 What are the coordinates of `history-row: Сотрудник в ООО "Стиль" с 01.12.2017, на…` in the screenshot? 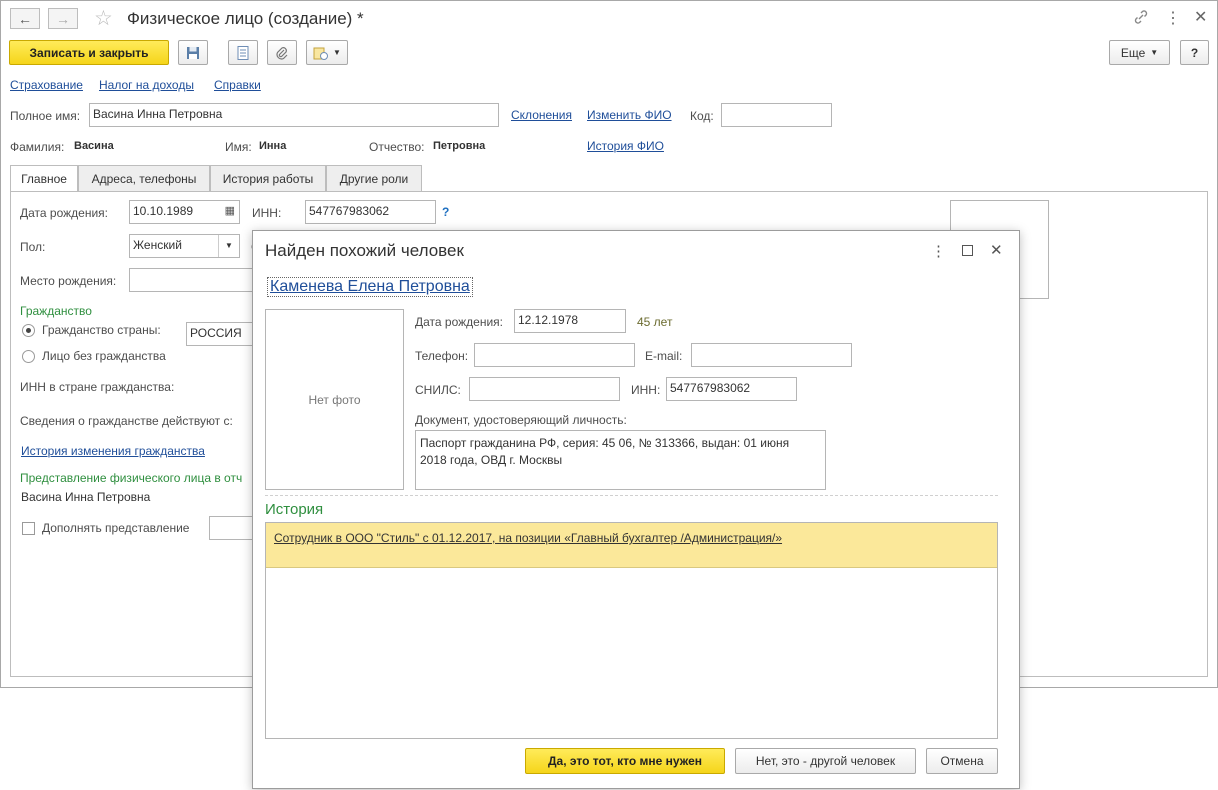 It's located at (631, 545).